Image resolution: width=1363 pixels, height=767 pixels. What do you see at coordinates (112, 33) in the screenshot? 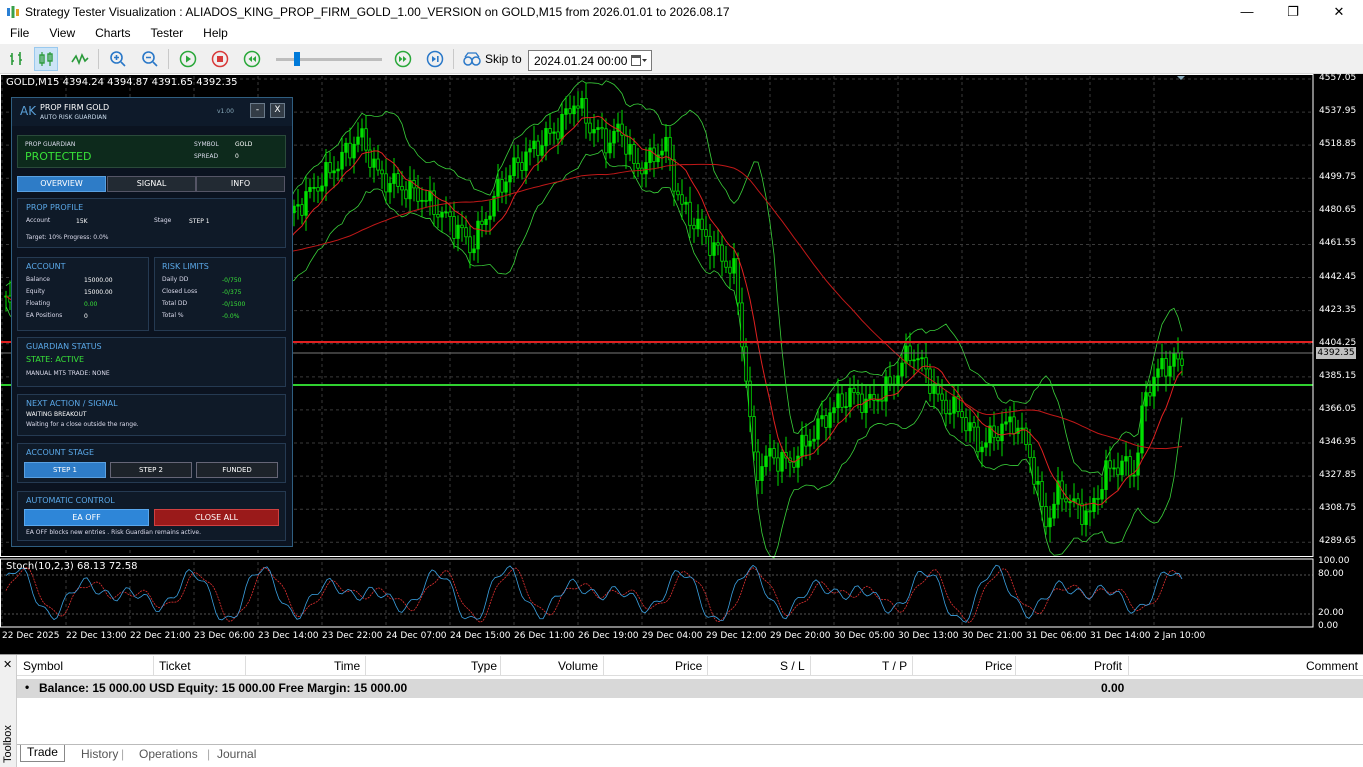
I see `menu-charts: Charts` at bounding box center [112, 33].